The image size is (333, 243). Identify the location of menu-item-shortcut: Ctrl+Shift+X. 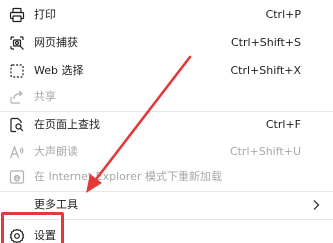
(265, 70).